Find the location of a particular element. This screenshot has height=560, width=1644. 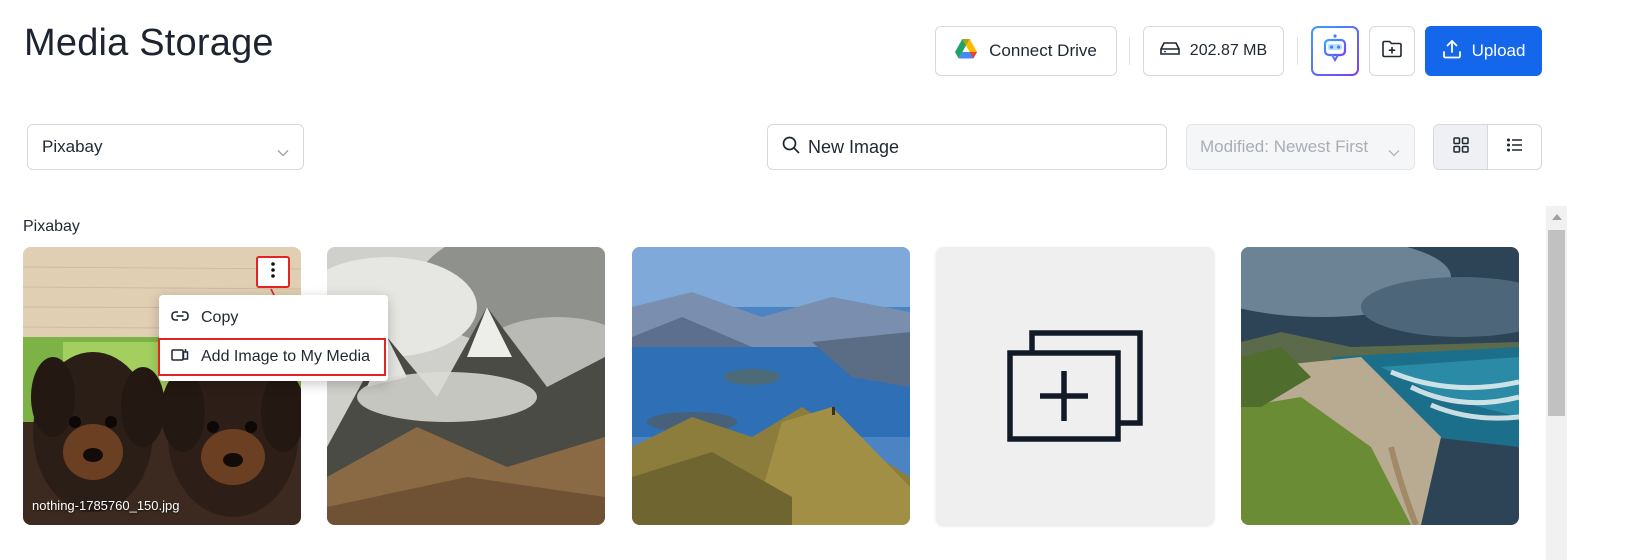

scrollbar-thumb is located at coordinates (1556, 323).